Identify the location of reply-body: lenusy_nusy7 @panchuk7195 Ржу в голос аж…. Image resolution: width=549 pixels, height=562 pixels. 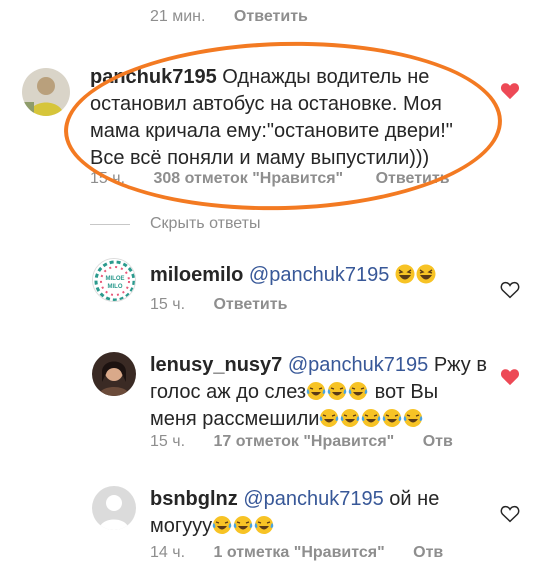
(325, 392).